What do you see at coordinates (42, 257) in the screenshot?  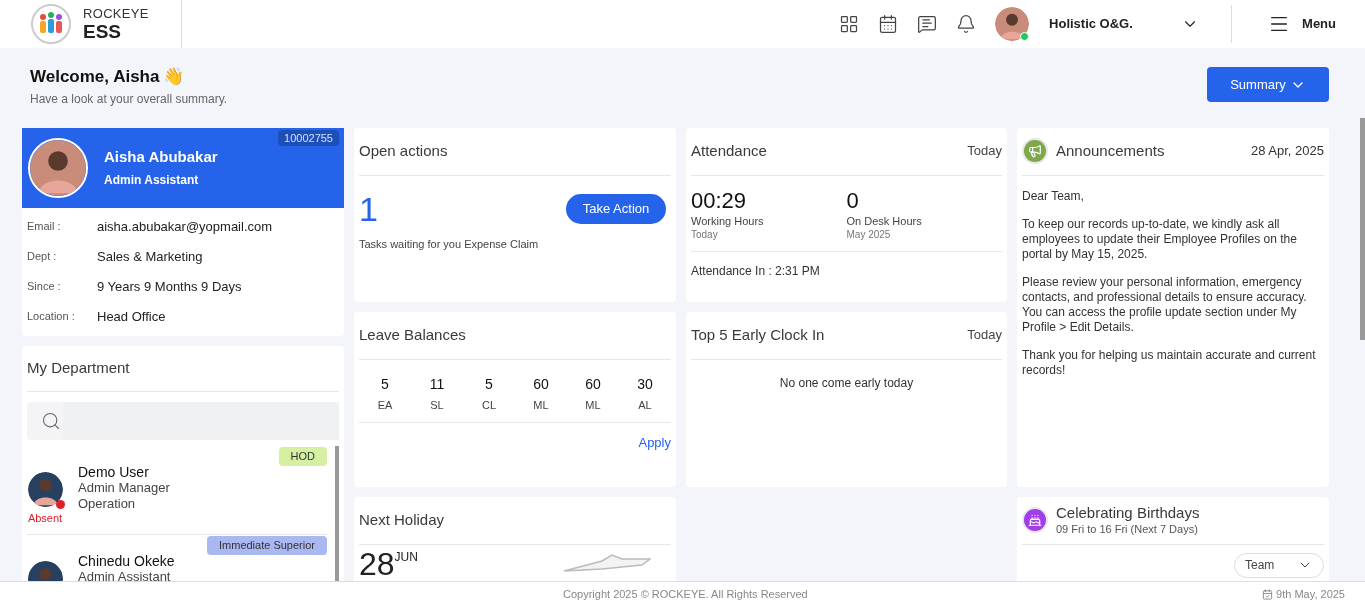 I see `field-label: Dept :` at bounding box center [42, 257].